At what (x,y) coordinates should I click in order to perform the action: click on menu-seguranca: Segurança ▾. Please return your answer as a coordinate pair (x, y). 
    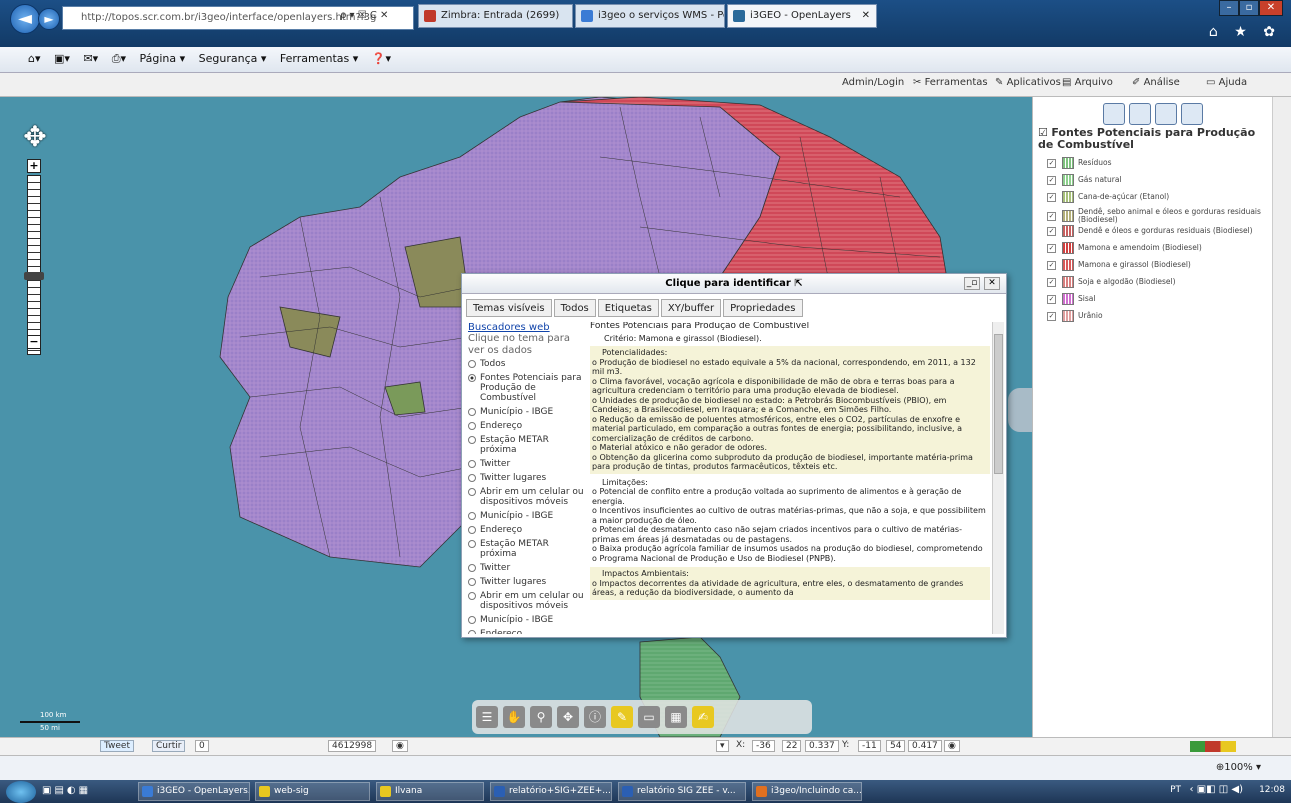
    Looking at the image, I should click on (233, 59).